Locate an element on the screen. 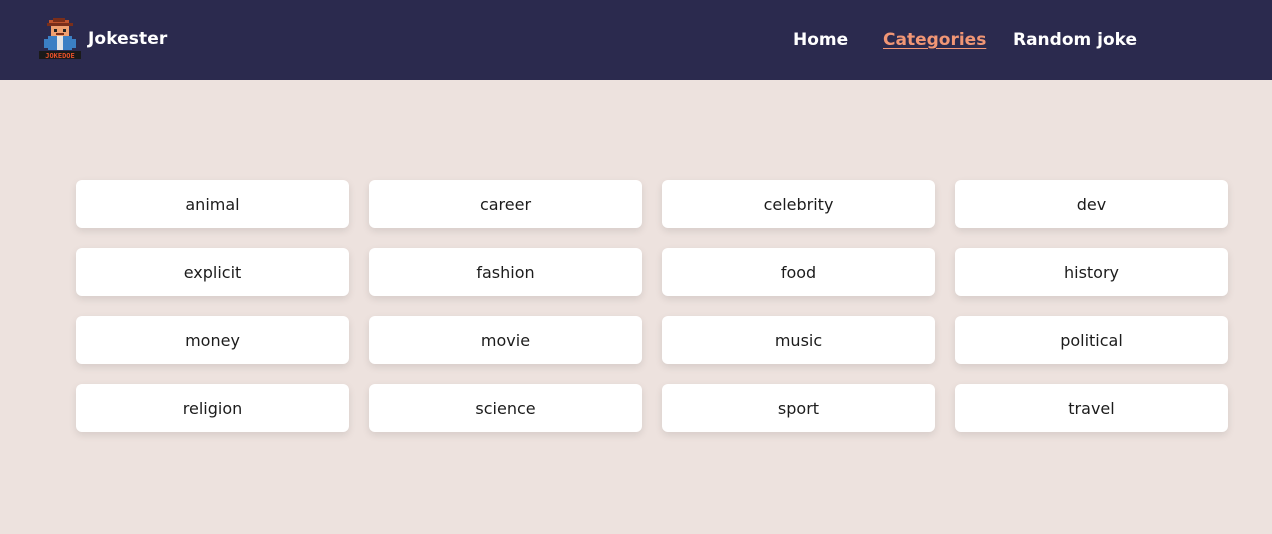 This screenshot has height=534, width=1272. category-card-political: political is located at coordinates (1091, 340).